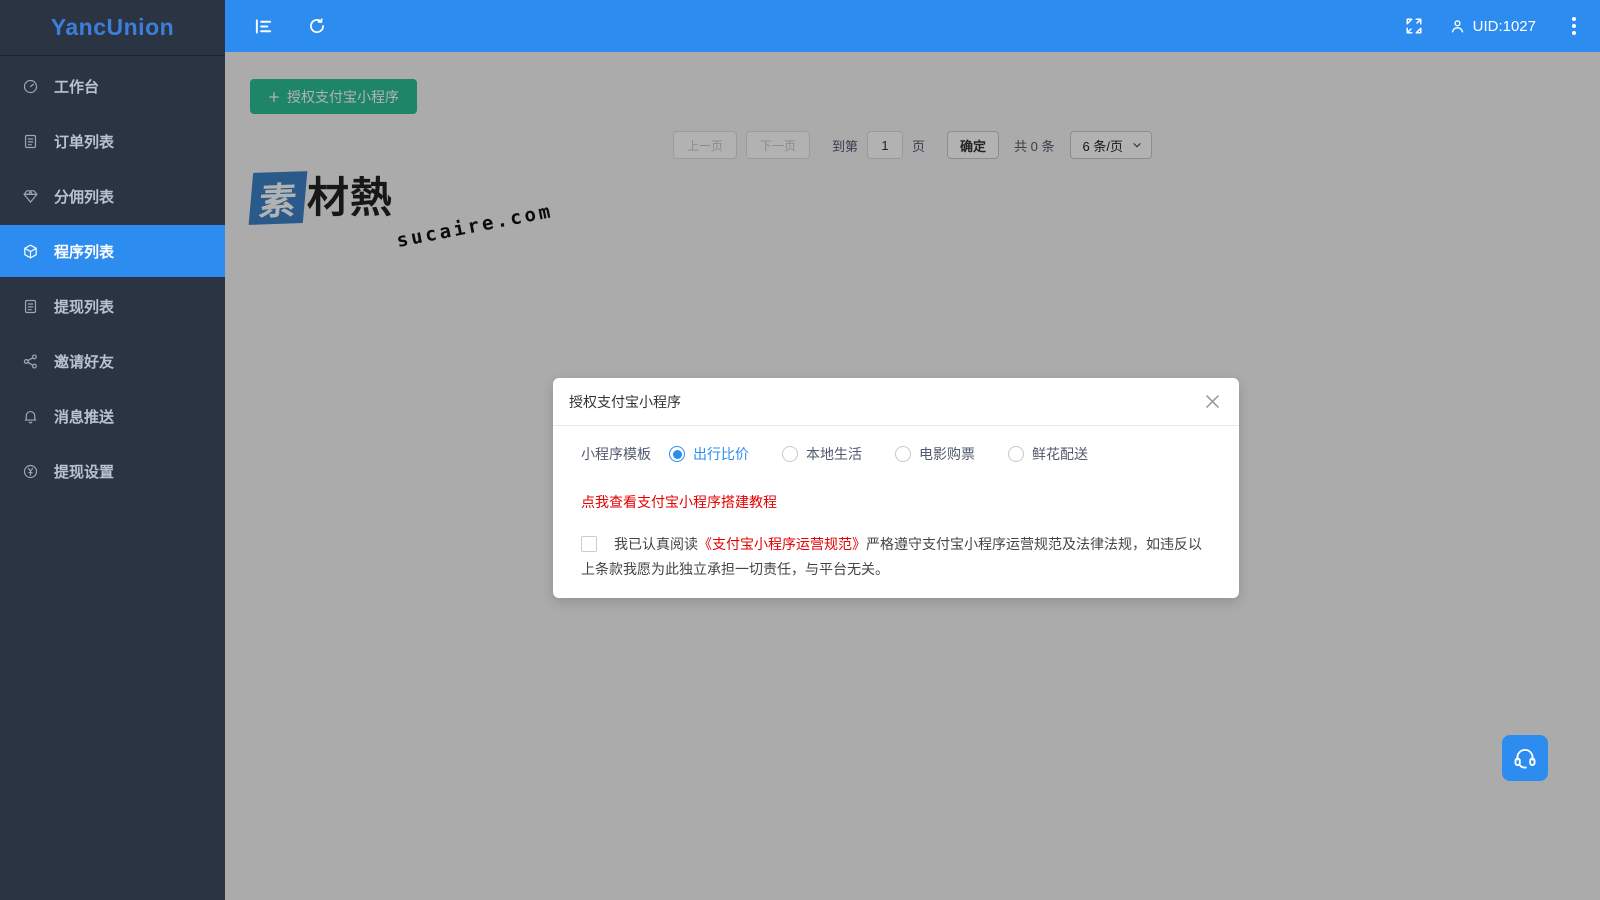 Image resolution: width=1600 pixels, height=900 pixels. I want to click on collapse-menu-button, so click(263, 26).